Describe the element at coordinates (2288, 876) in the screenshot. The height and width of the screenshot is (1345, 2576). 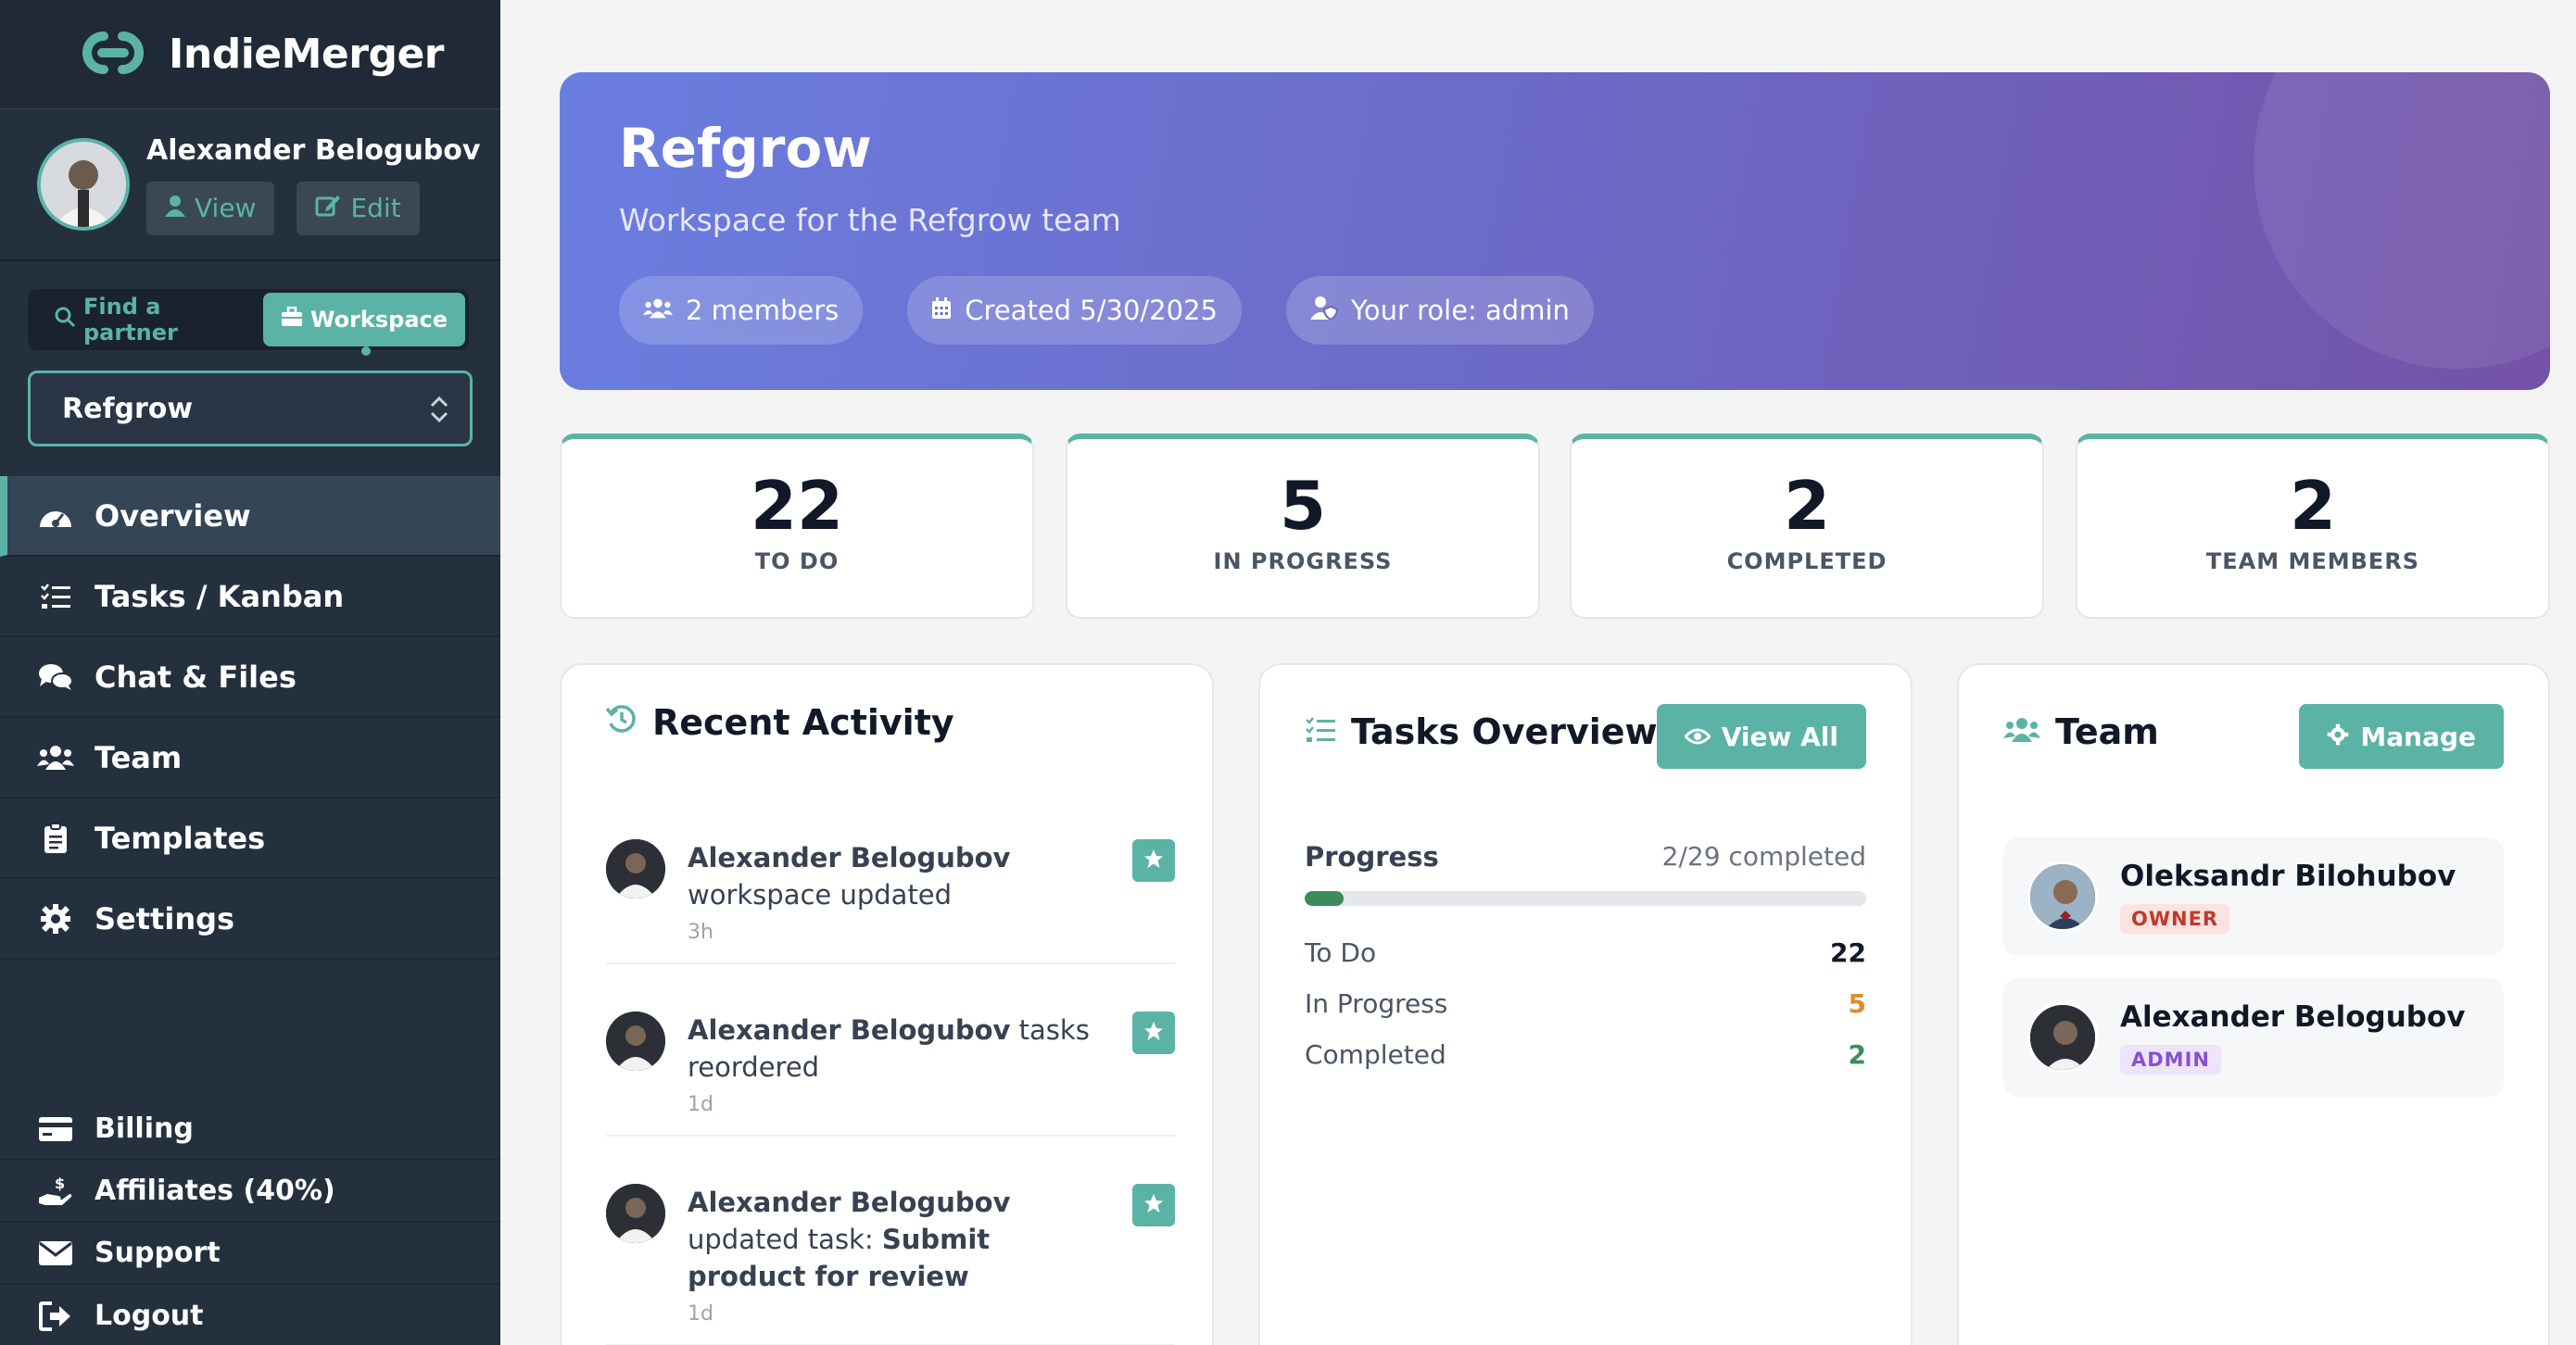
I see `member-name: Oleksandr Bilohubov` at that location.